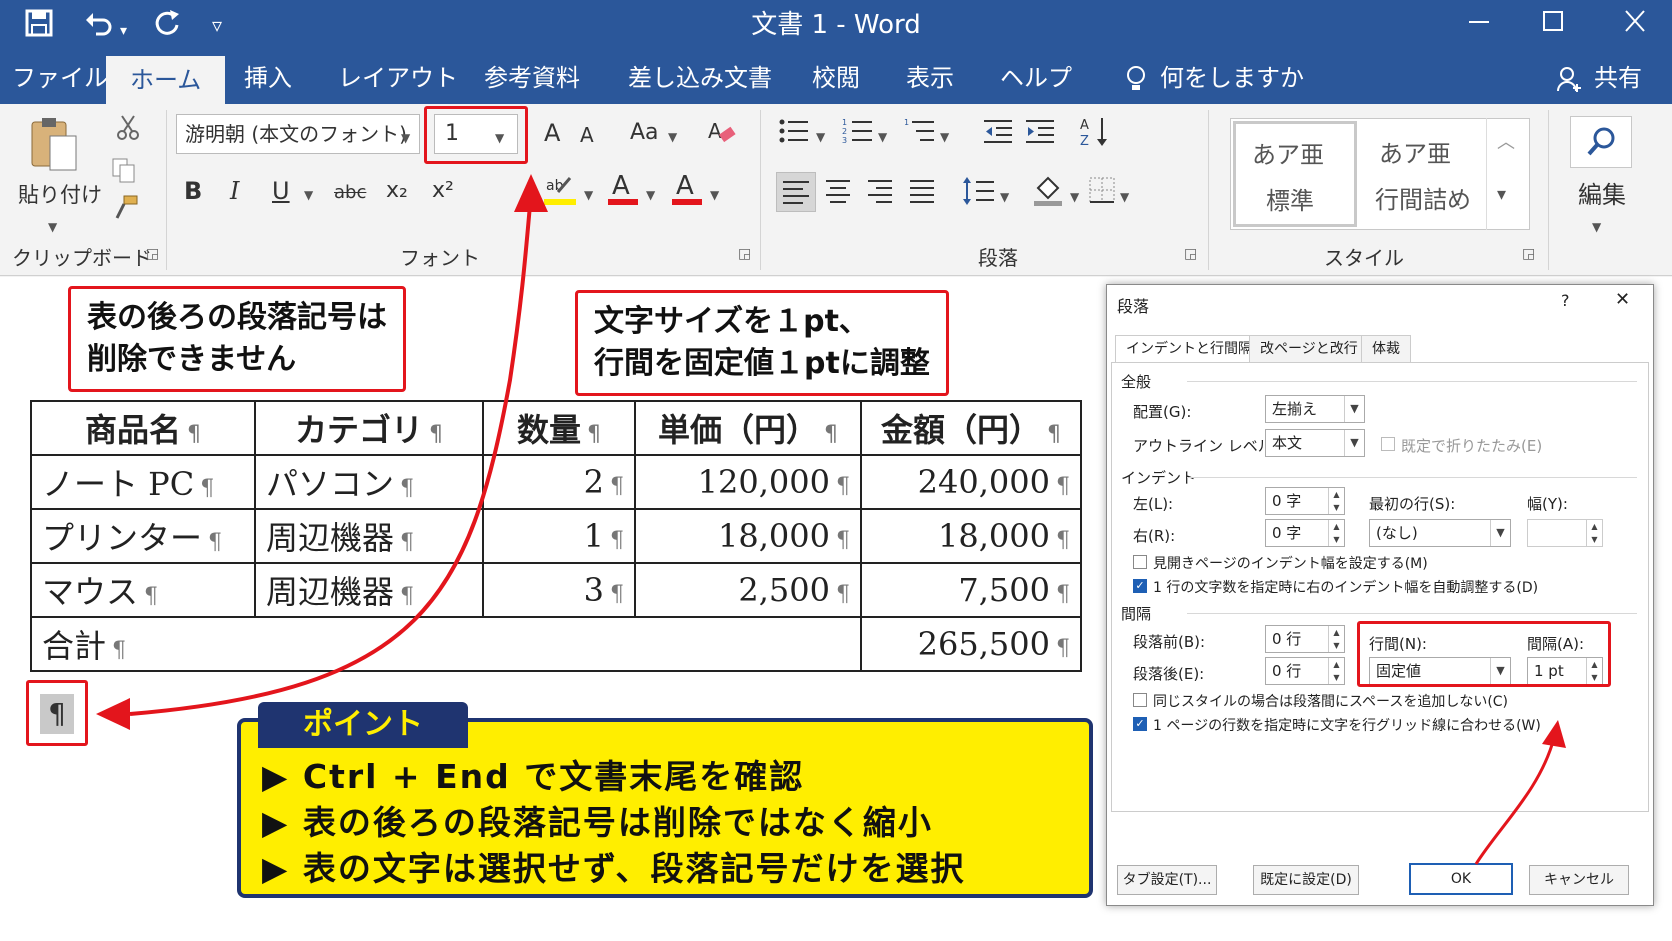 The width and height of the screenshot is (1672, 941). I want to click on align-right-icon, so click(880, 195).